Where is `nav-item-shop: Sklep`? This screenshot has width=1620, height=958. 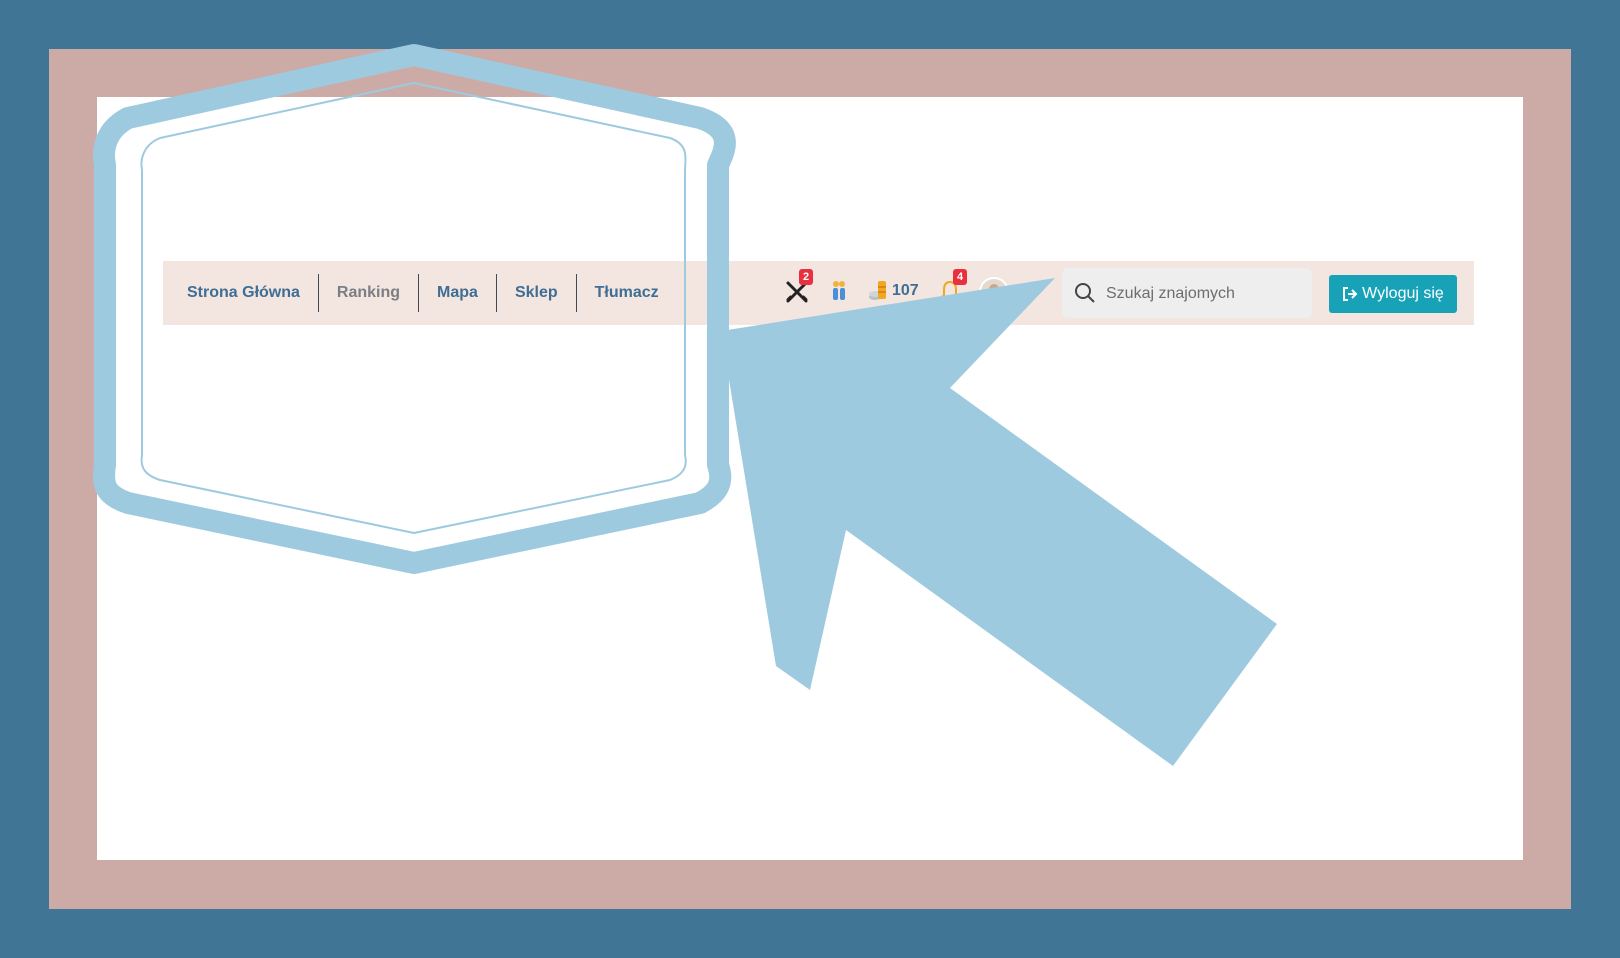 nav-item-shop: Sklep is located at coordinates (535, 293).